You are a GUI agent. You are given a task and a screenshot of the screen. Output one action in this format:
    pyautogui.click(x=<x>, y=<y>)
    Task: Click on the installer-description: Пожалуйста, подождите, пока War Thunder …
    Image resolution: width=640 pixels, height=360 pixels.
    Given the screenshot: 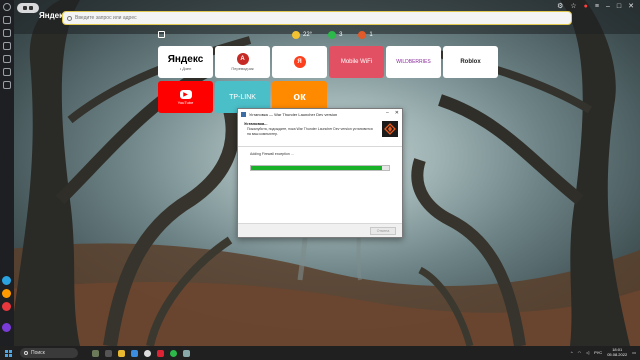 What is the action you would take?
    pyautogui.click(x=310, y=131)
    